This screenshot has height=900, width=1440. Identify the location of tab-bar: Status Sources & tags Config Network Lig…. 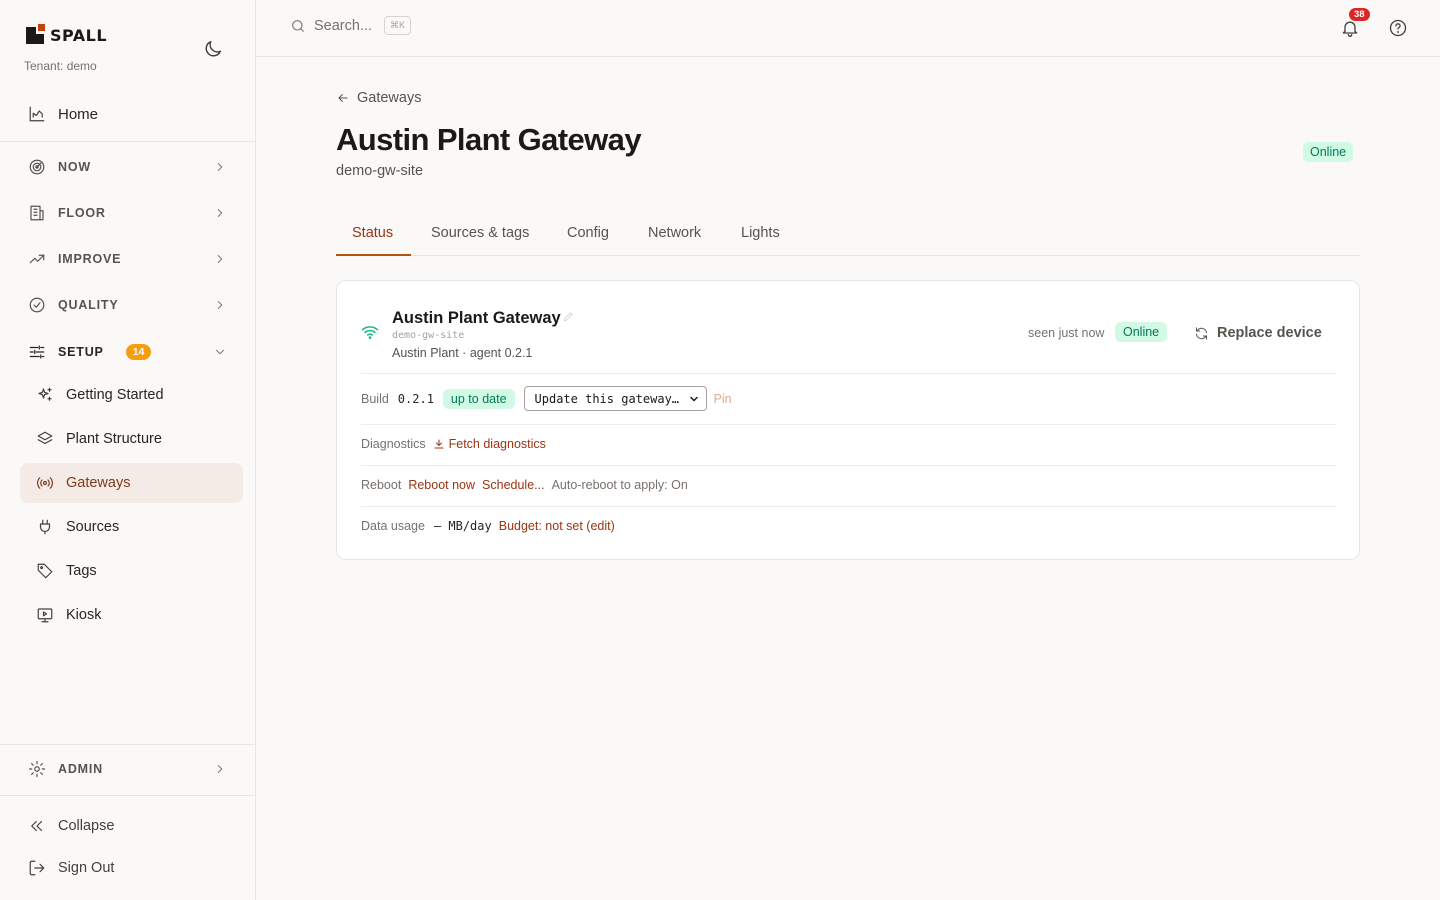
(848, 235).